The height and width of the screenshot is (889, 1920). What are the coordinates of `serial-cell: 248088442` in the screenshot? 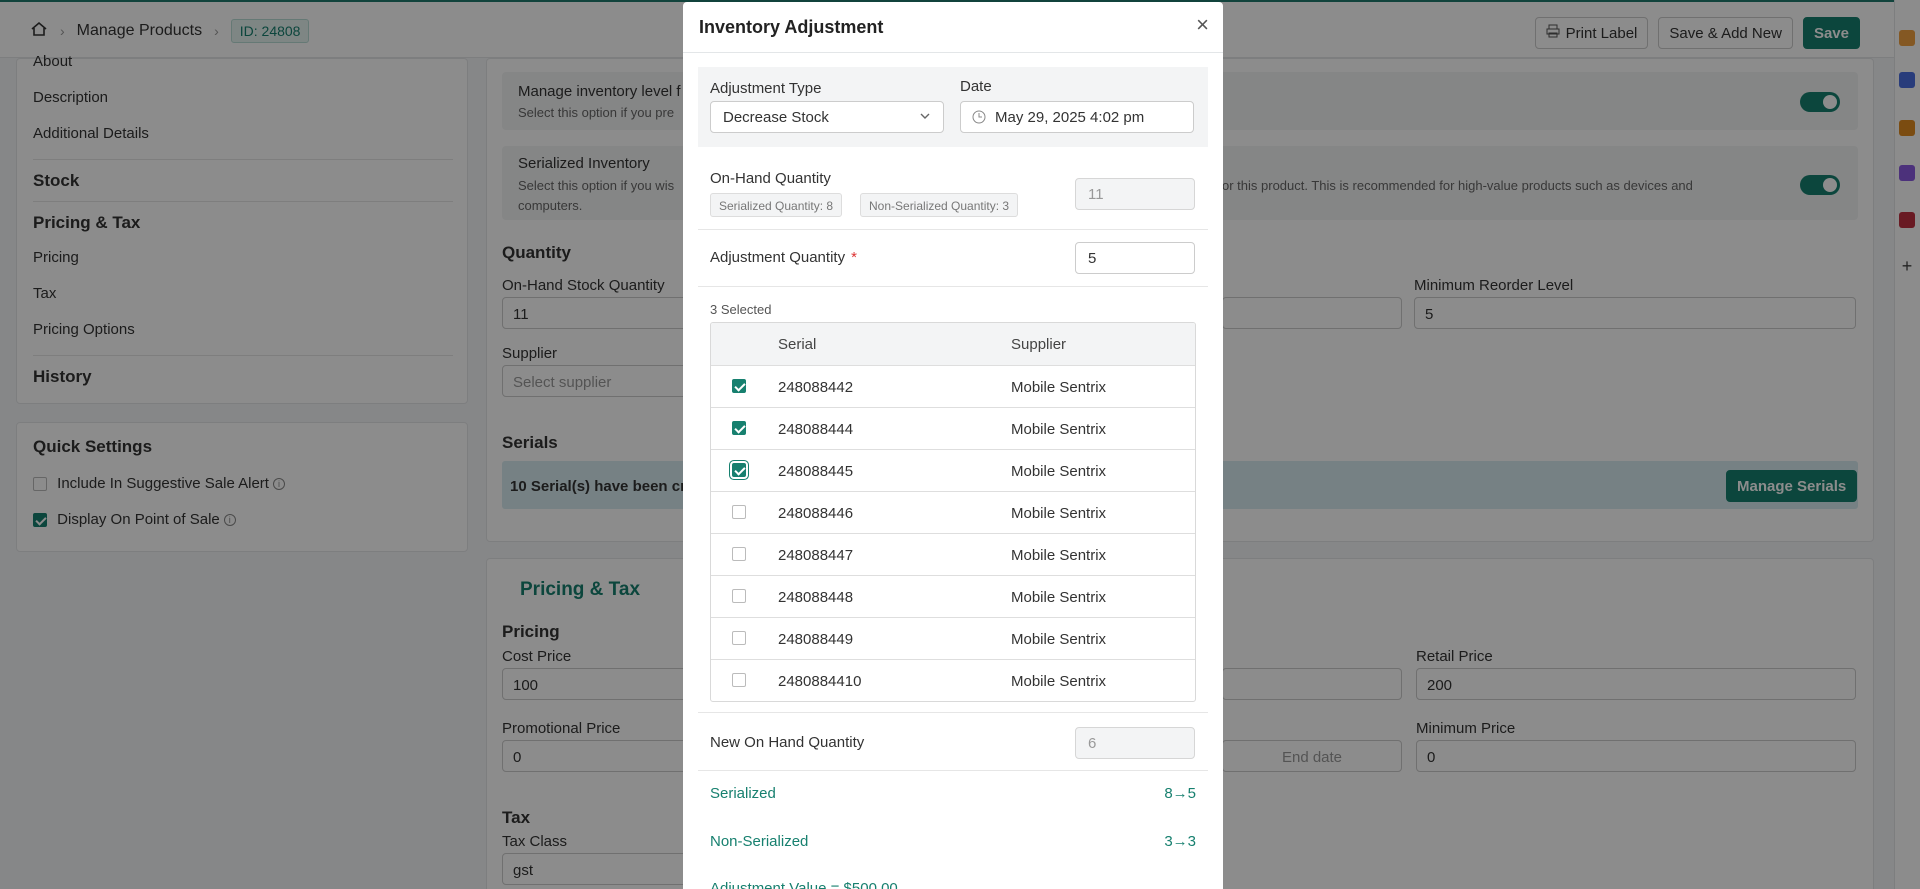 It's located at (816, 387).